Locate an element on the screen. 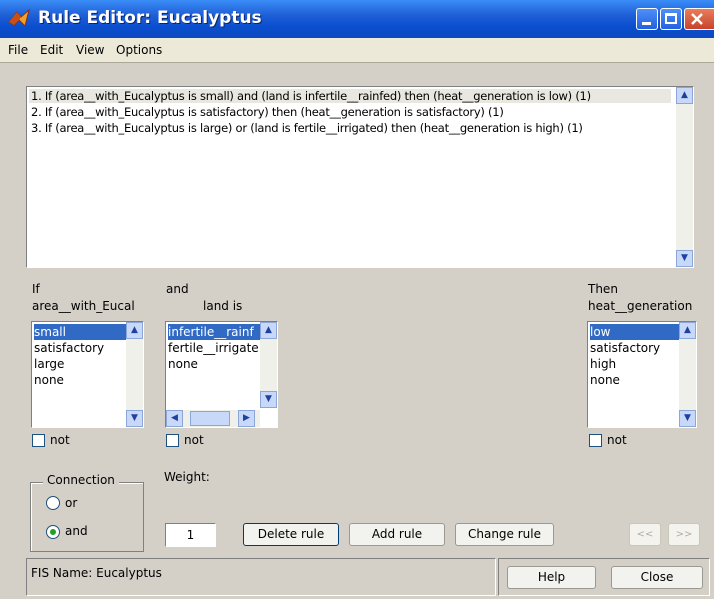 The width and height of the screenshot is (714, 599). menu-file: File is located at coordinates (18, 50).